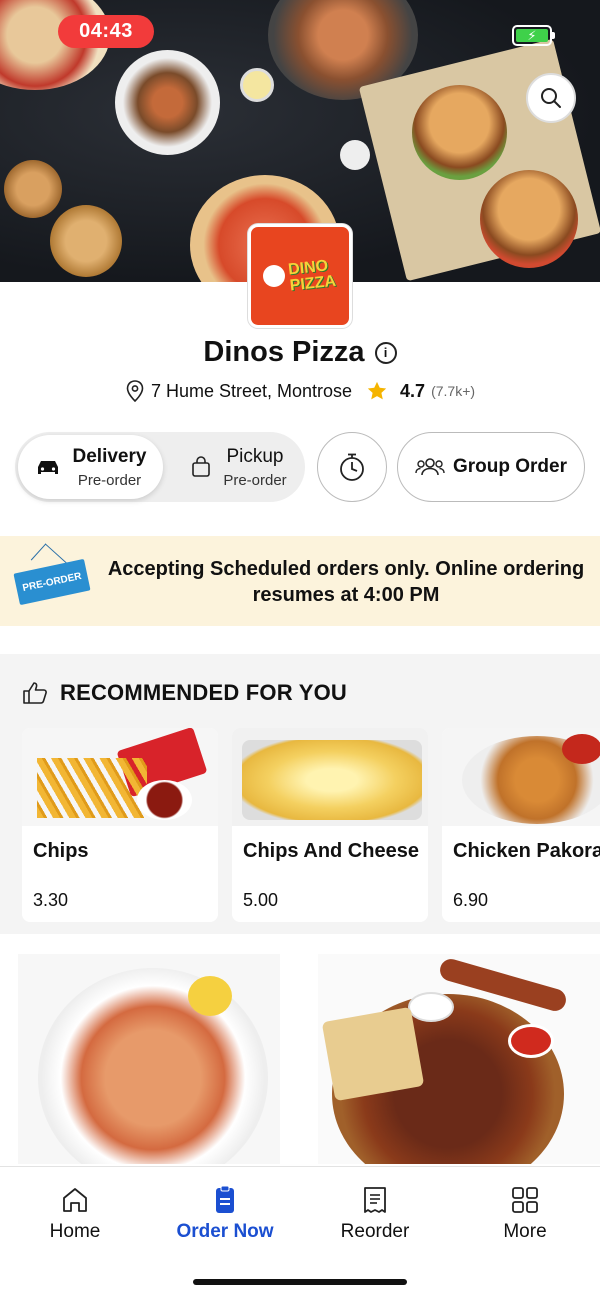 The width and height of the screenshot is (600, 1298). I want to click on restaurant-address: 7 Hume Street, Montrose, so click(251, 390).